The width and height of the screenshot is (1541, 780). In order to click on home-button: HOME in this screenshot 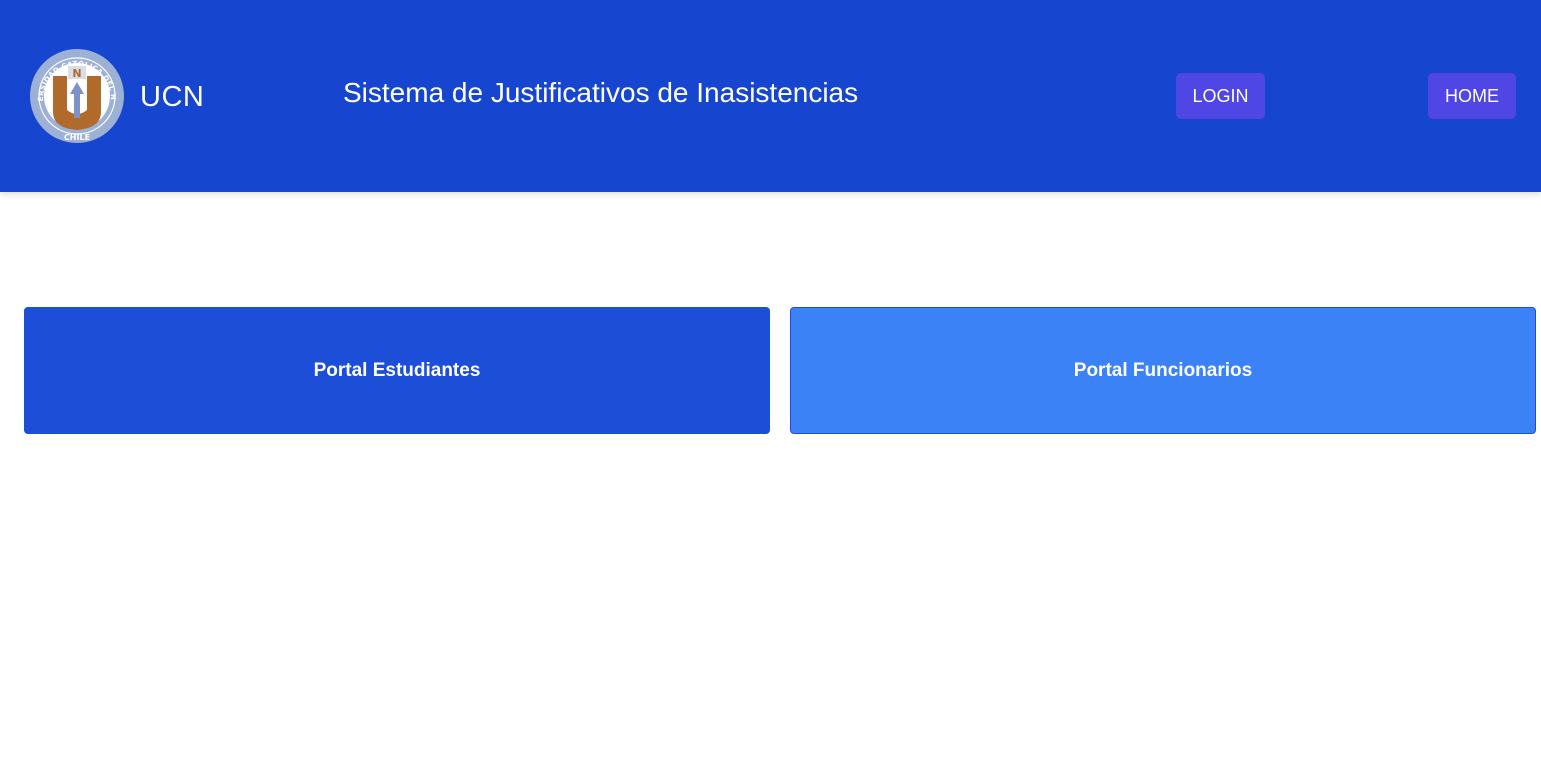, I will do `click(1472, 96)`.